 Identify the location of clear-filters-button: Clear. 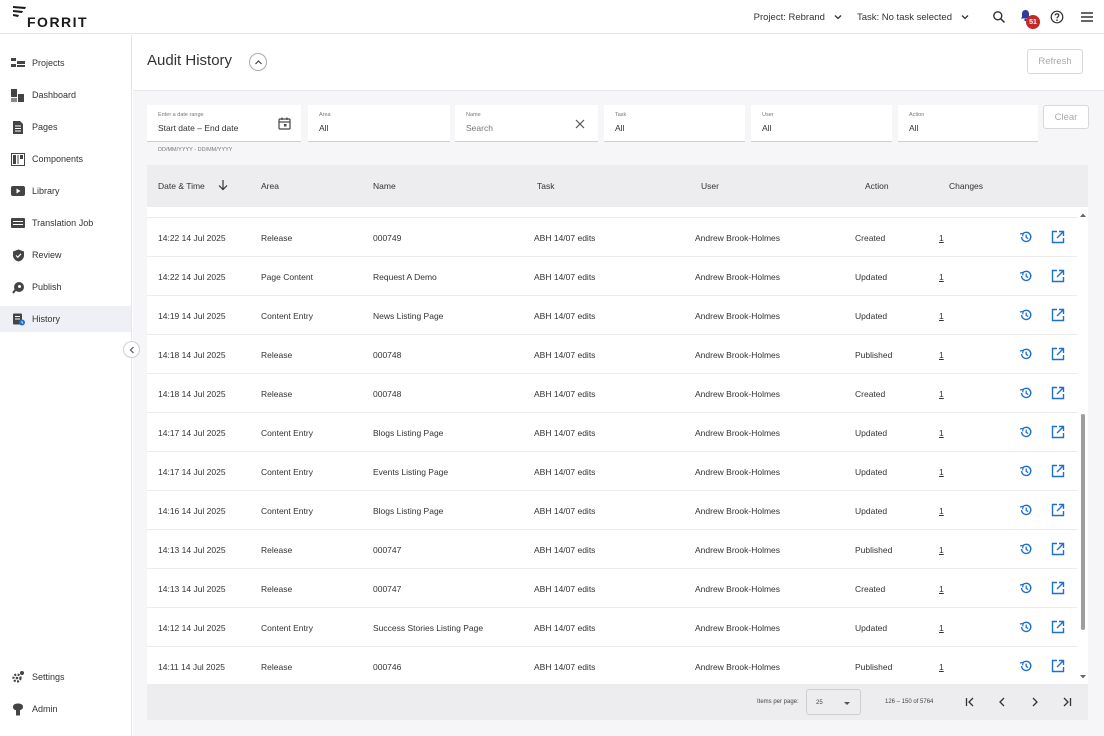
(1066, 117).